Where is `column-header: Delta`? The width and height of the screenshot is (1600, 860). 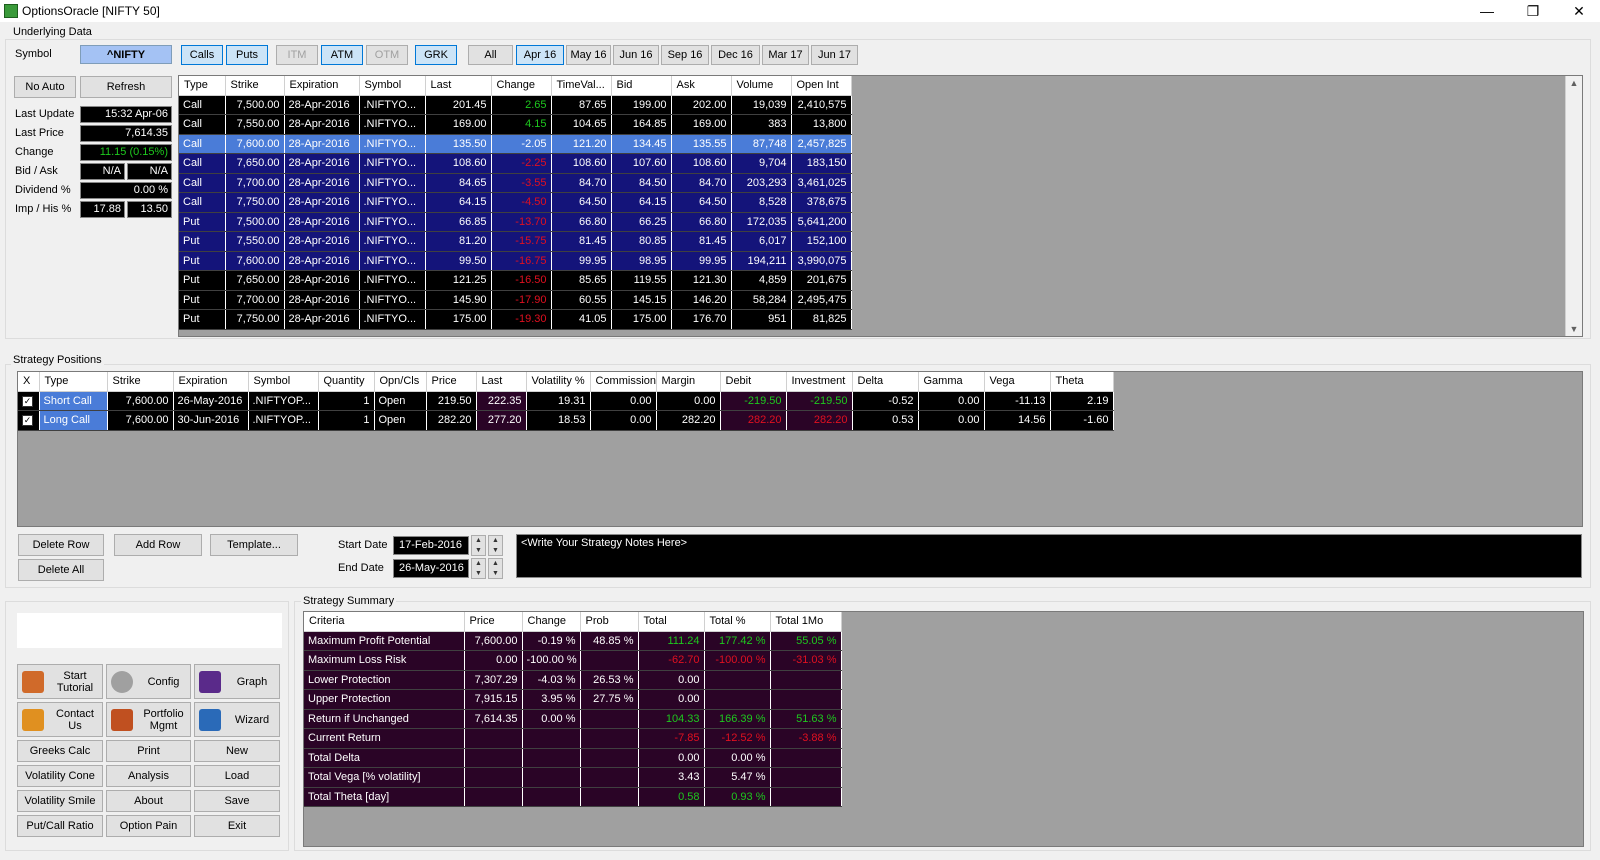 column-header: Delta is located at coordinates (885, 382).